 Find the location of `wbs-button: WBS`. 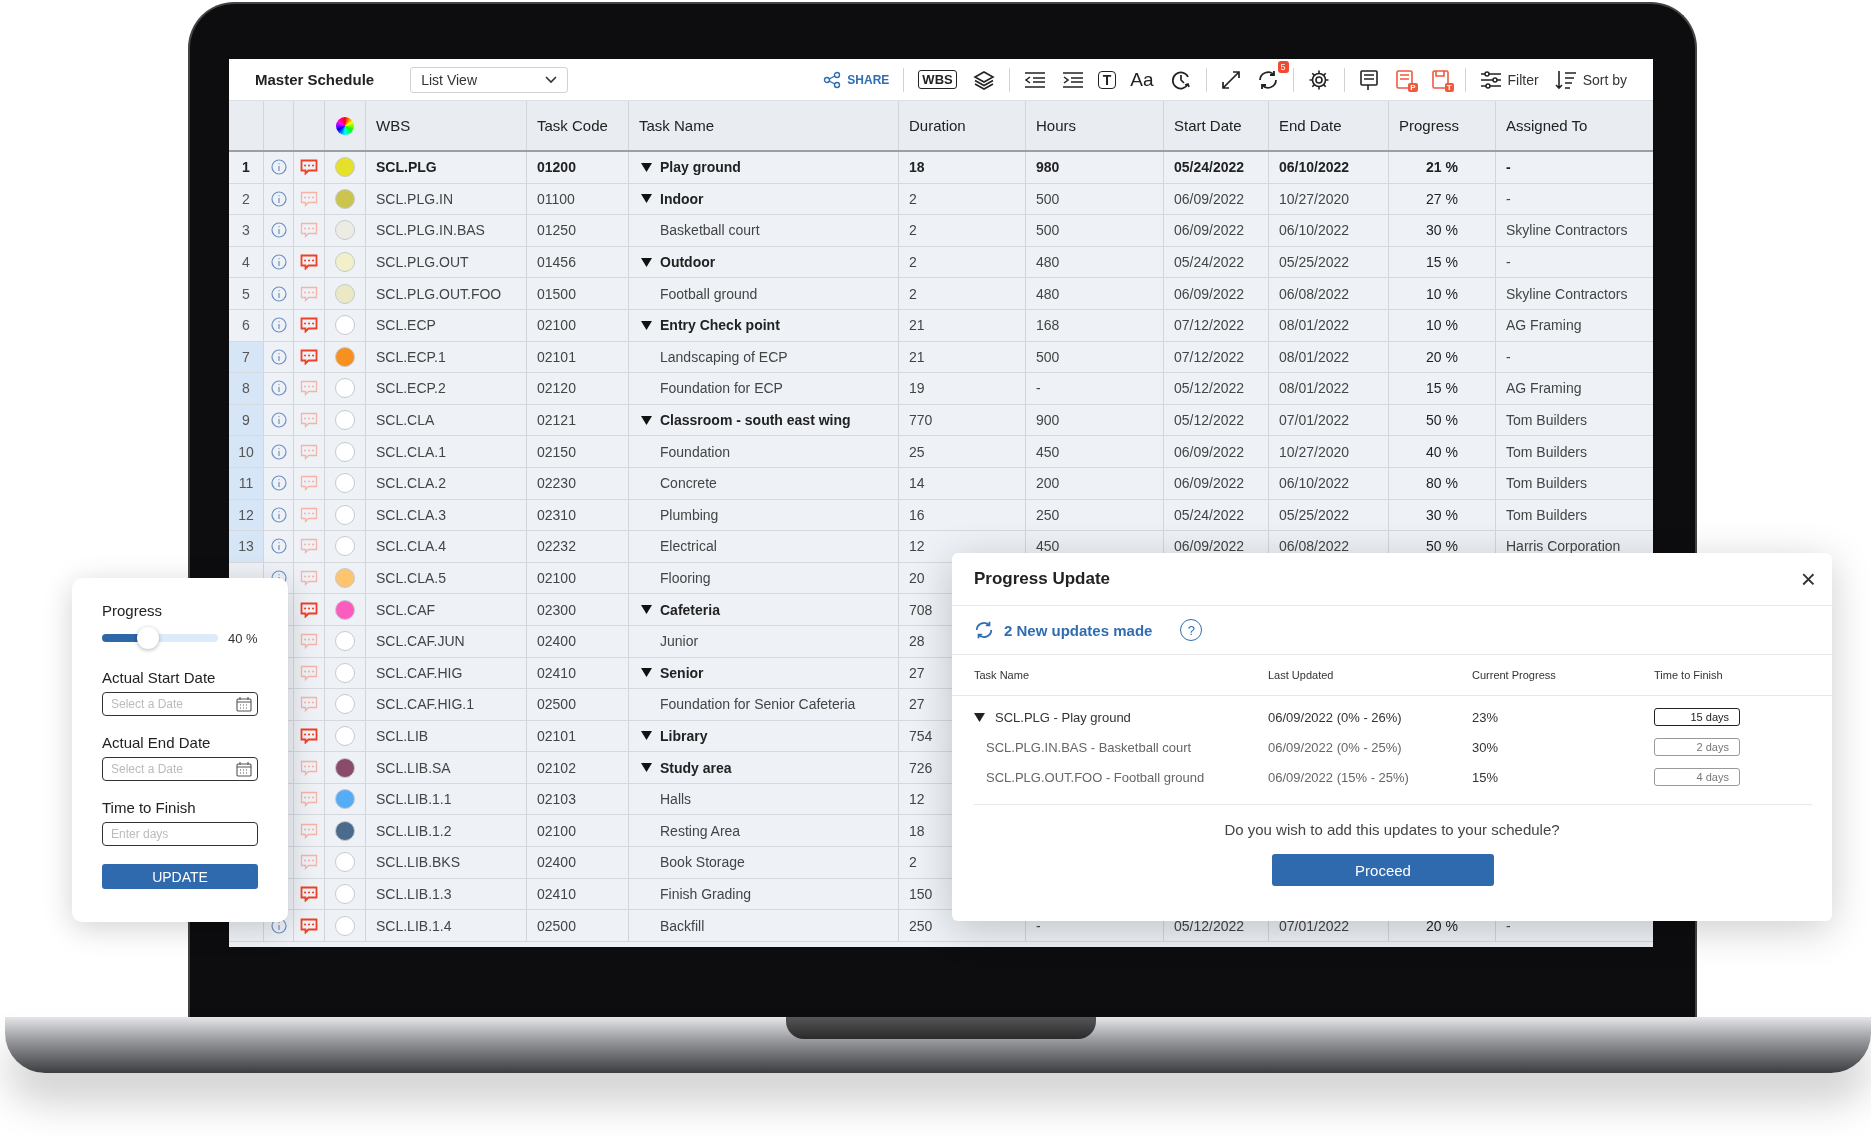

wbs-button: WBS is located at coordinates (937, 79).